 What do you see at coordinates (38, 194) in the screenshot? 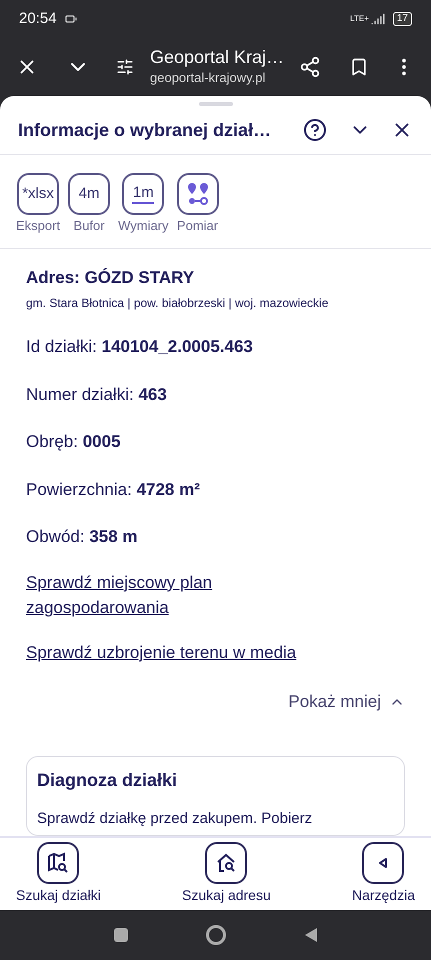
I see `tool-icon-text: *xlsx` at bounding box center [38, 194].